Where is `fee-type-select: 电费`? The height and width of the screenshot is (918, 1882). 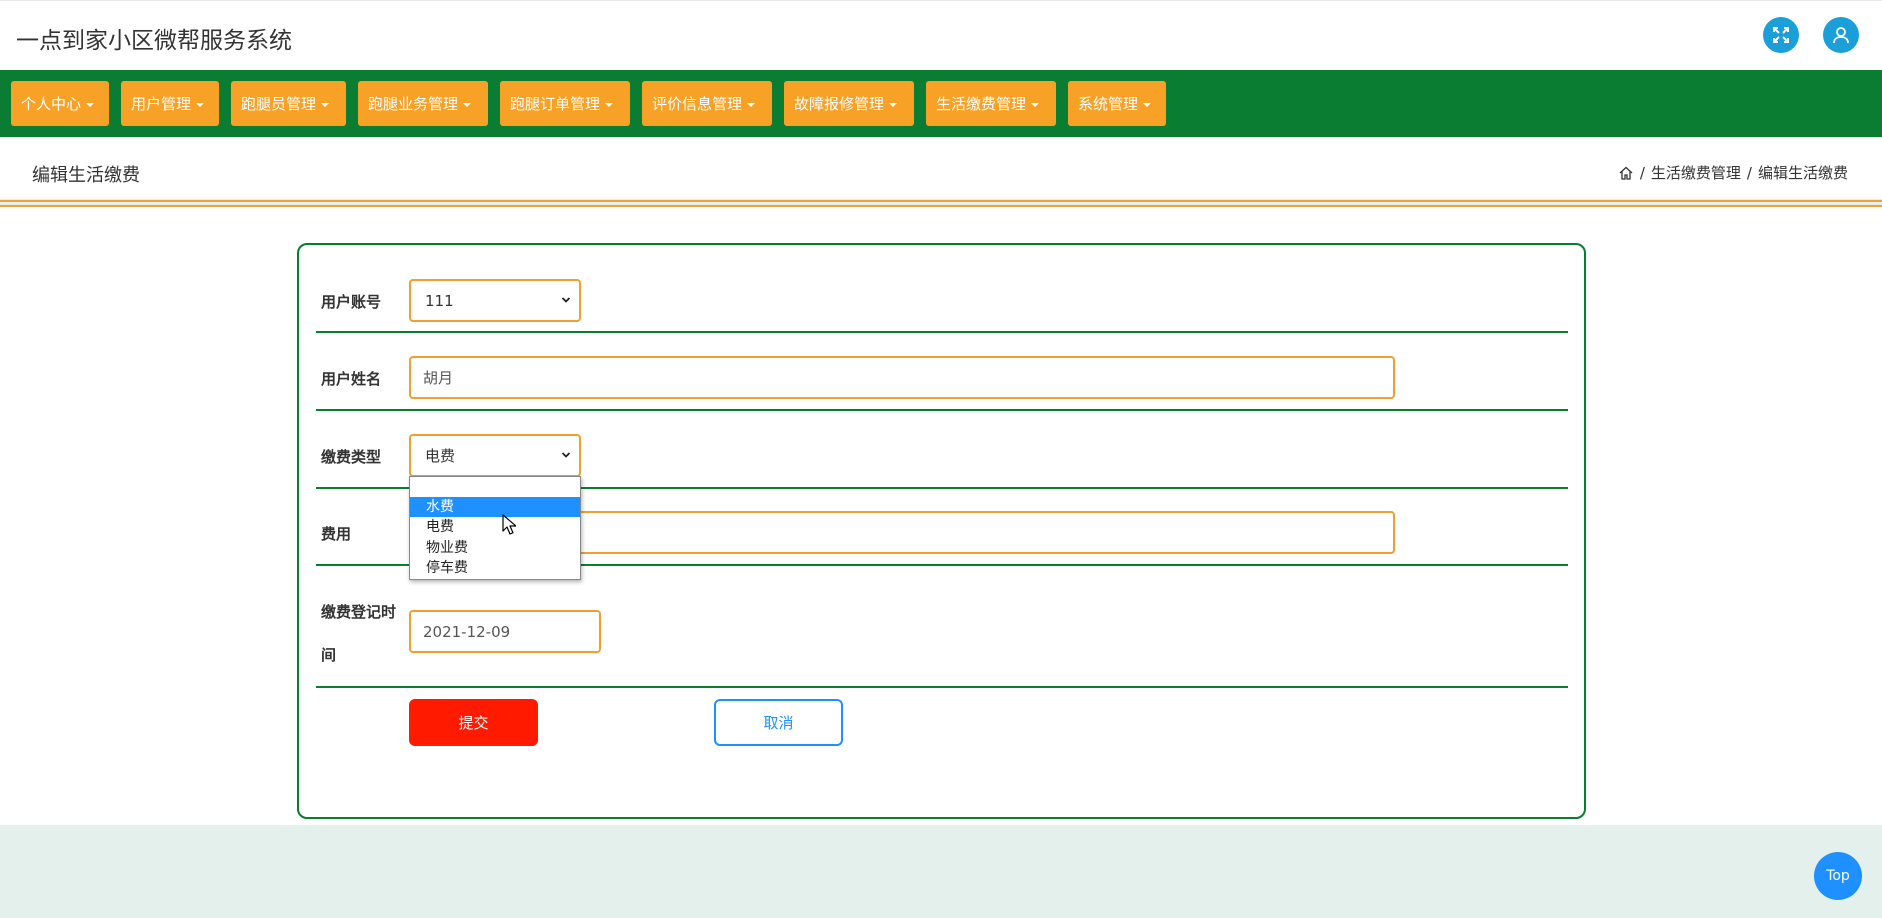
fee-type-select: 电费 is located at coordinates (495, 455).